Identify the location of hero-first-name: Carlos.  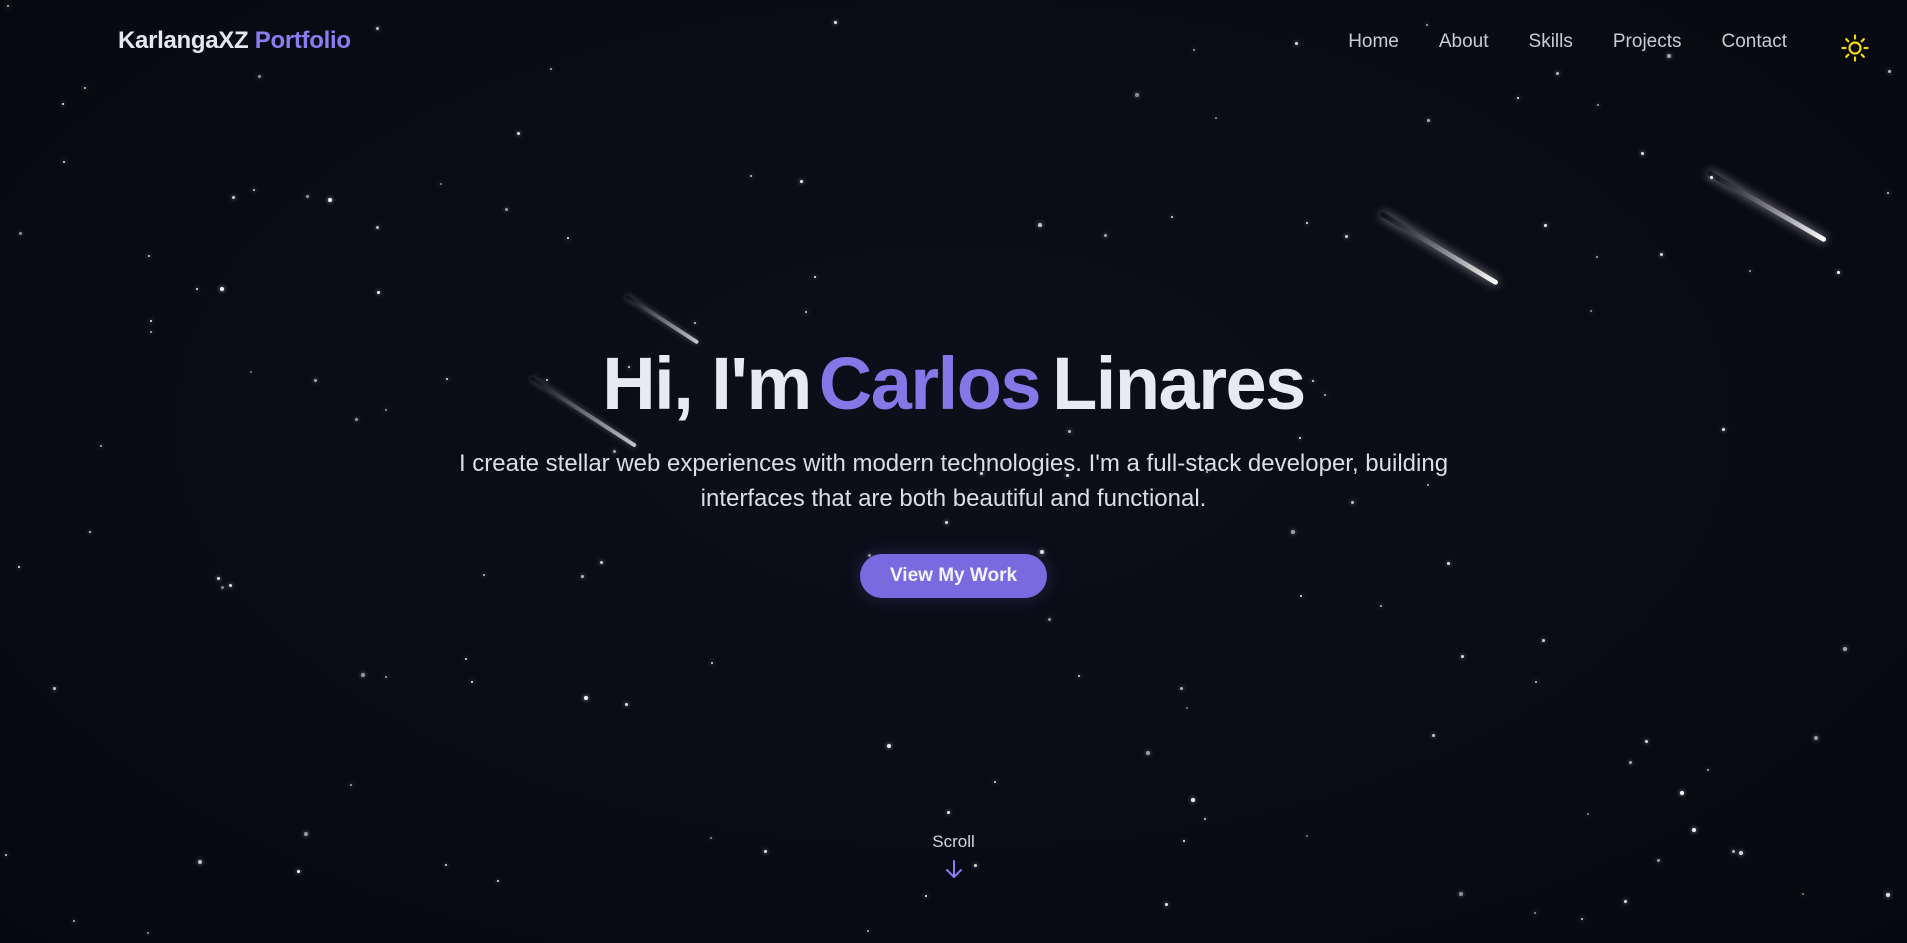
(930, 383).